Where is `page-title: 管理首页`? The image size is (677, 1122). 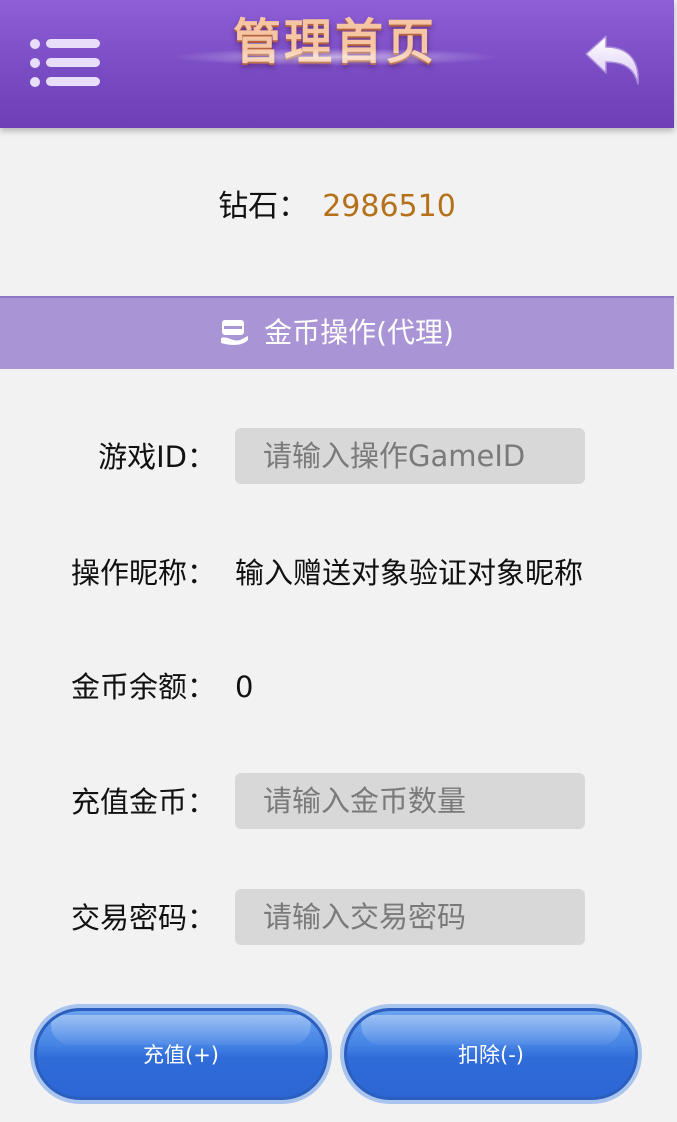 page-title: 管理首页 is located at coordinates (334, 42).